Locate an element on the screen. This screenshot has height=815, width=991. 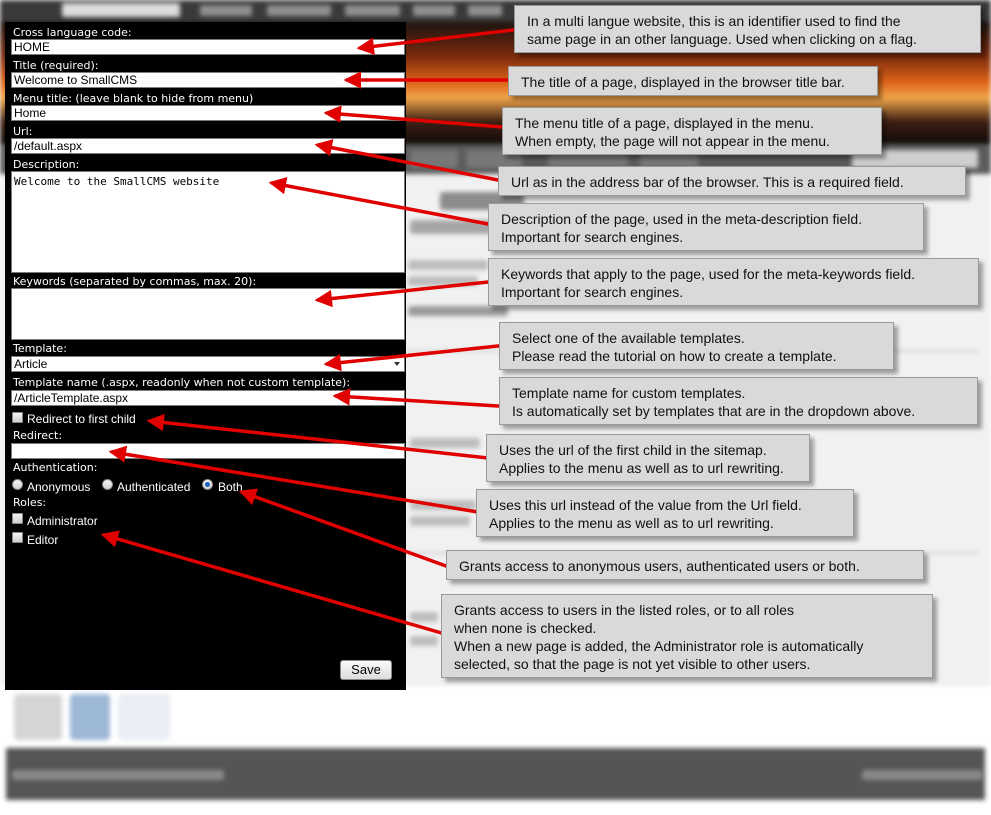
auth-authenticated-label: Authenticated is located at coordinates (154, 487).